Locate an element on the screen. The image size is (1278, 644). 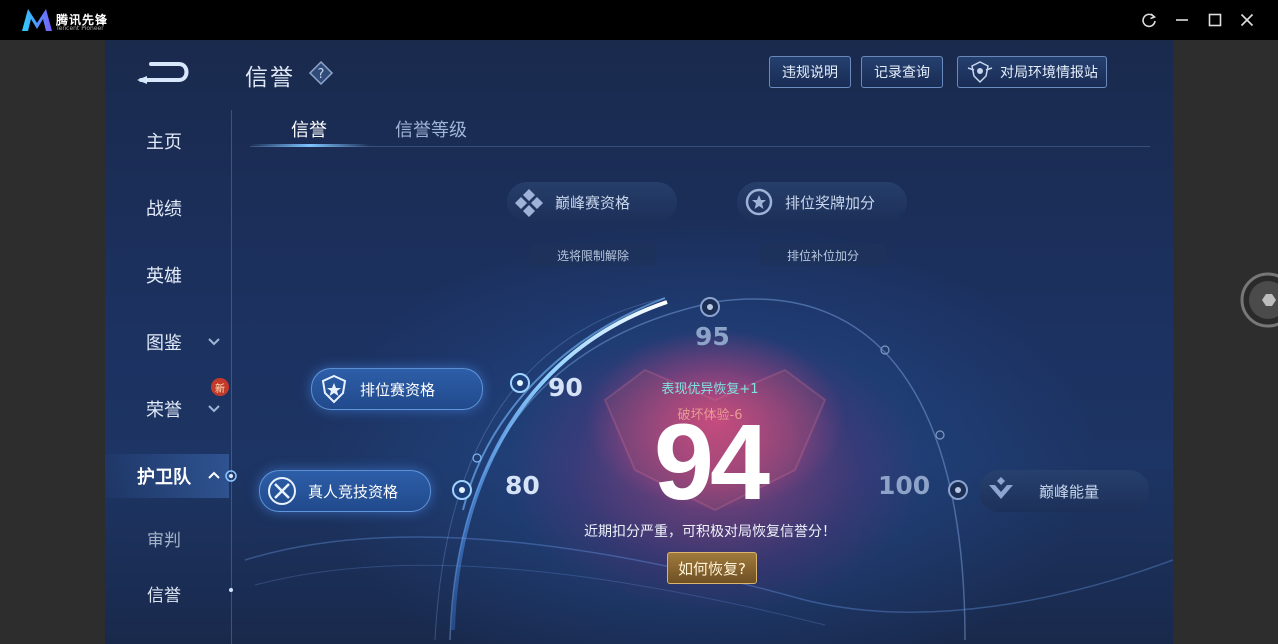
sidebar-divider is located at coordinates (231, 377).